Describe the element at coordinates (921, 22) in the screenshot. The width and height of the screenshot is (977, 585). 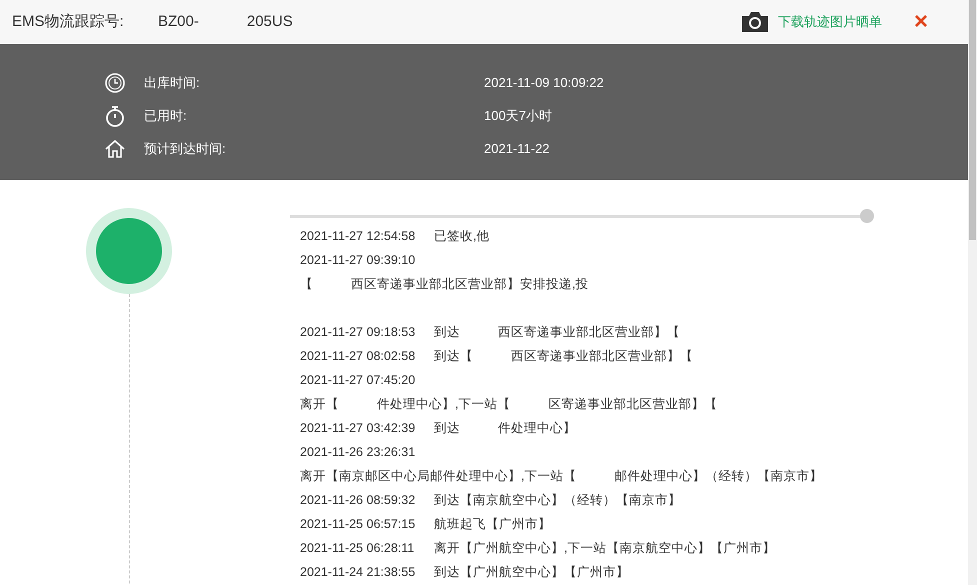
I see `close-button: ×` at that location.